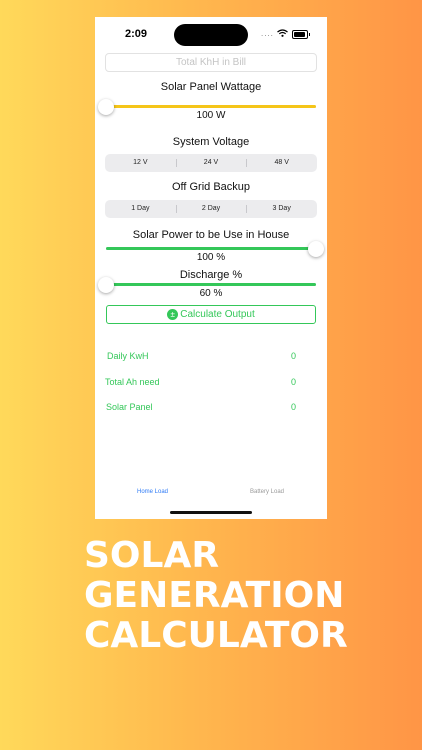 This screenshot has width=422, height=750. I want to click on result-value-daily-kwh: 0, so click(294, 356).